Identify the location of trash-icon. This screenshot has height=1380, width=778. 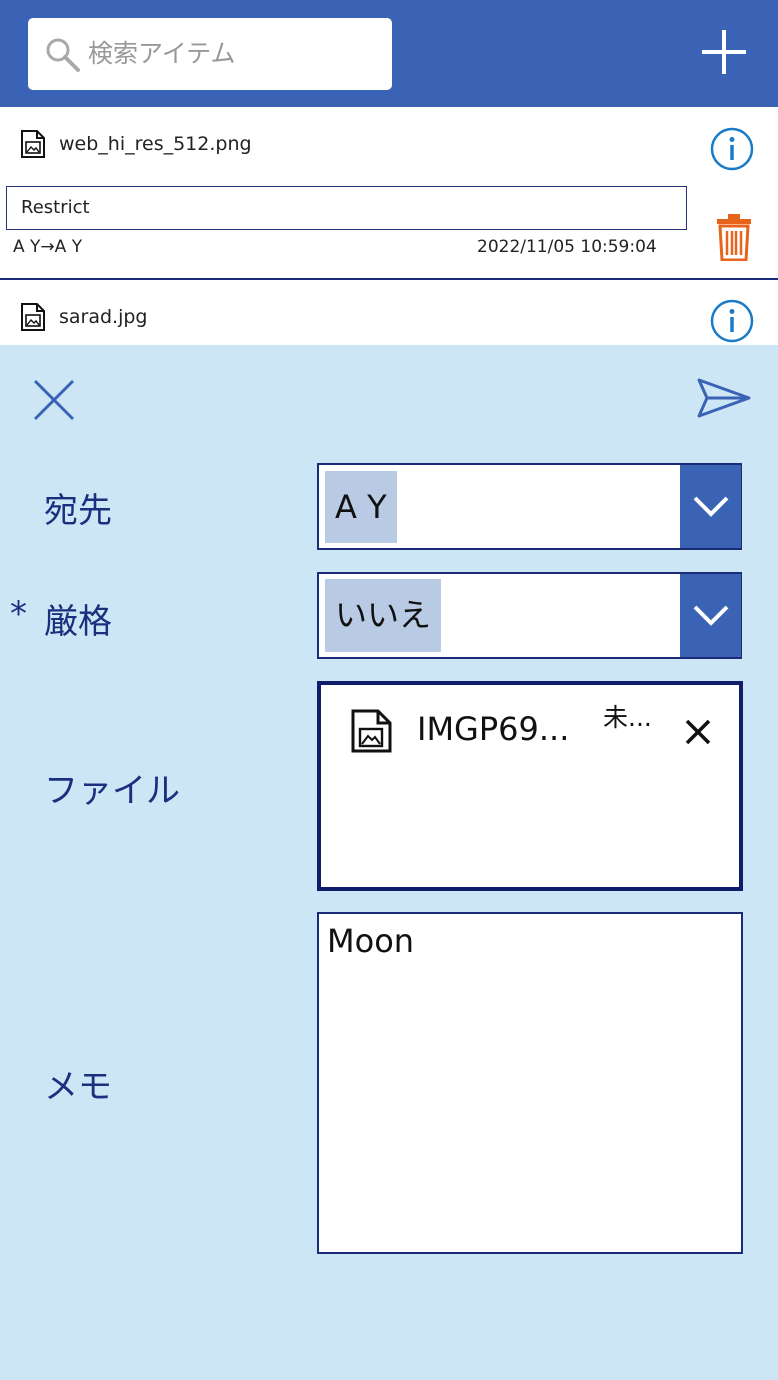
(734, 237).